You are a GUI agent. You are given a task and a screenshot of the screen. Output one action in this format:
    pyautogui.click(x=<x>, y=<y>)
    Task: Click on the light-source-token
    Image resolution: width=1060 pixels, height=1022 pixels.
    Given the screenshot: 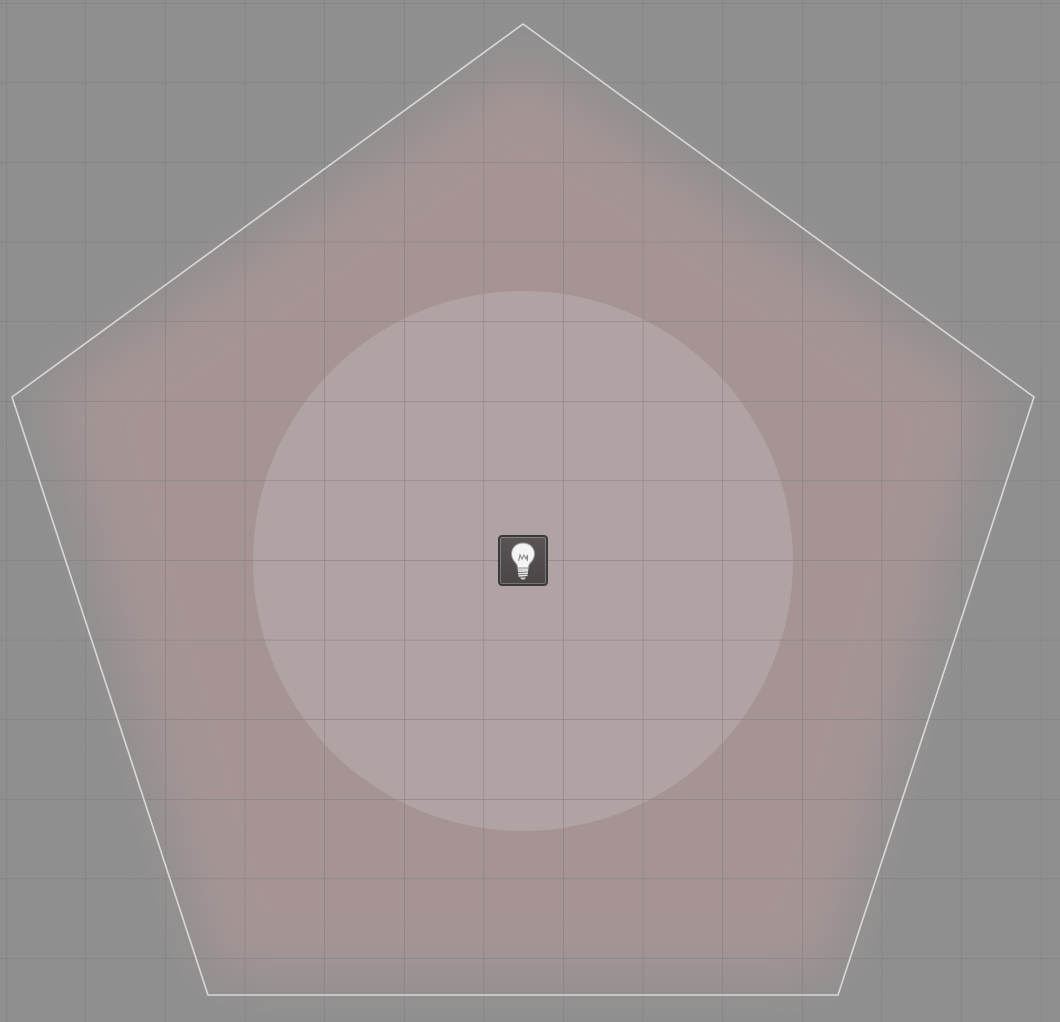 What is the action you would take?
    pyautogui.click(x=523, y=560)
    